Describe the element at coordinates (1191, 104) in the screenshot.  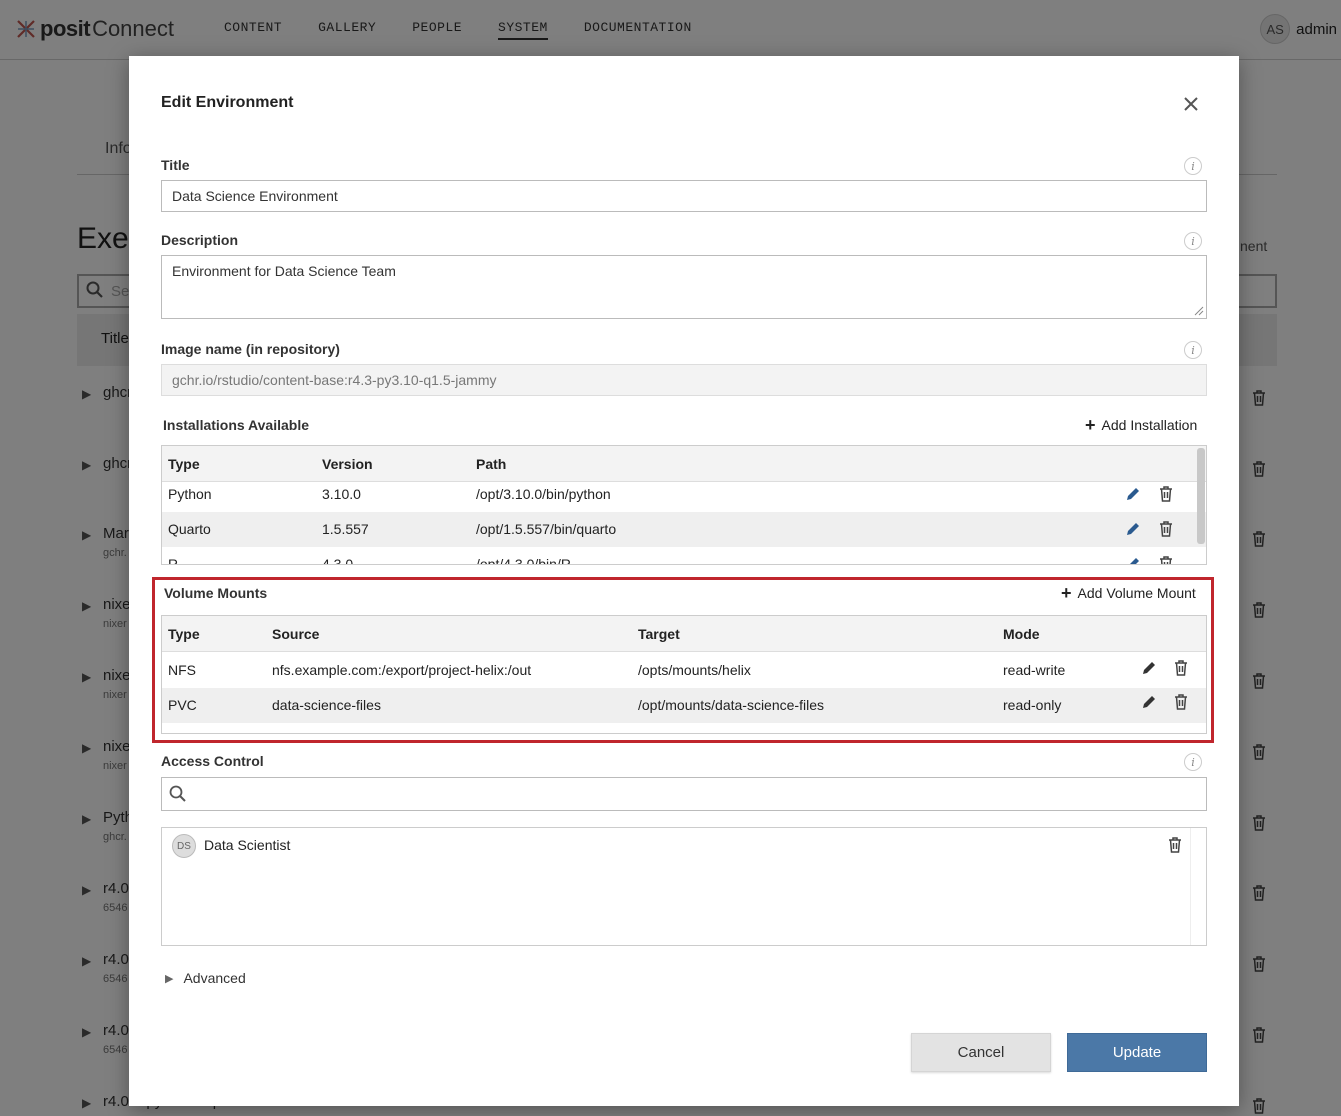
I see `close-icon` at that location.